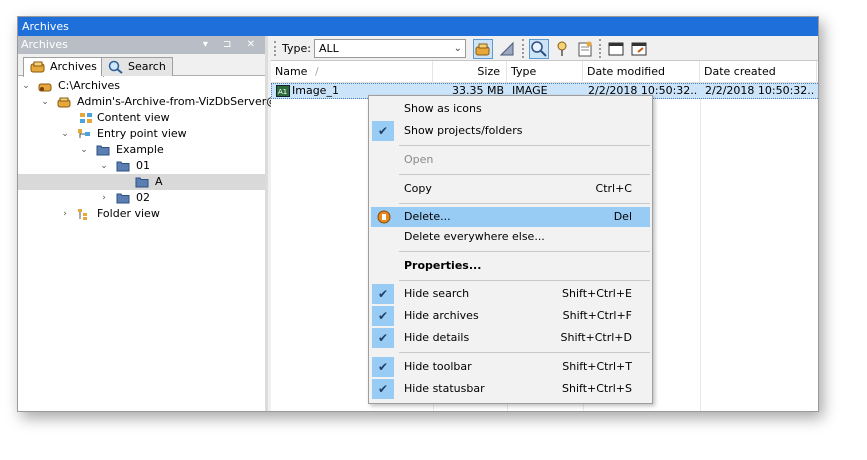 This screenshot has width=867, height=460. I want to click on column-size-label: Size, so click(488, 71).